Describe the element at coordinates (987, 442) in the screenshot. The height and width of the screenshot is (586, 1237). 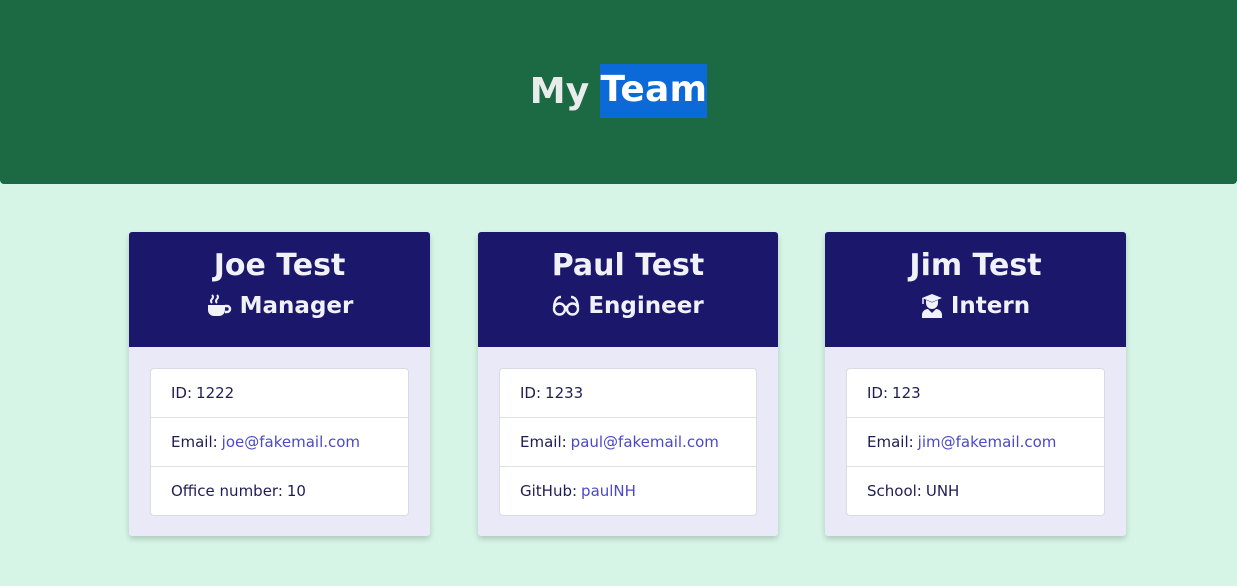
I see `email-link: jim@fakemail.com` at that location.